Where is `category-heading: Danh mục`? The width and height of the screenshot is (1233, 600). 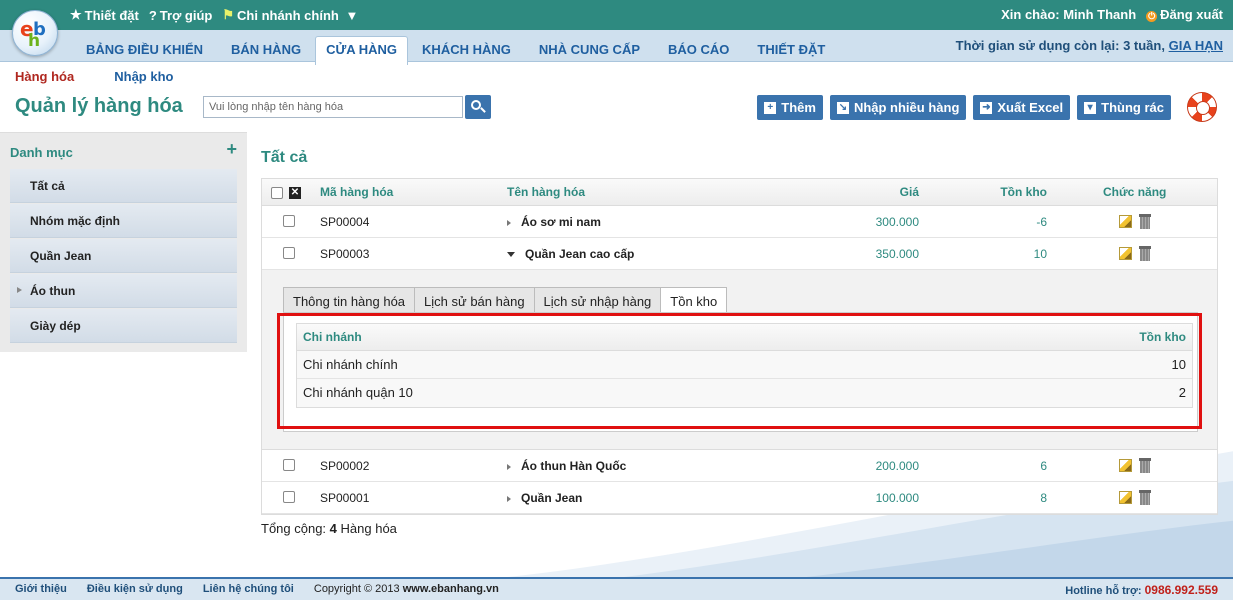
category-heading: Danh mục is located at coordinates (41, 152).